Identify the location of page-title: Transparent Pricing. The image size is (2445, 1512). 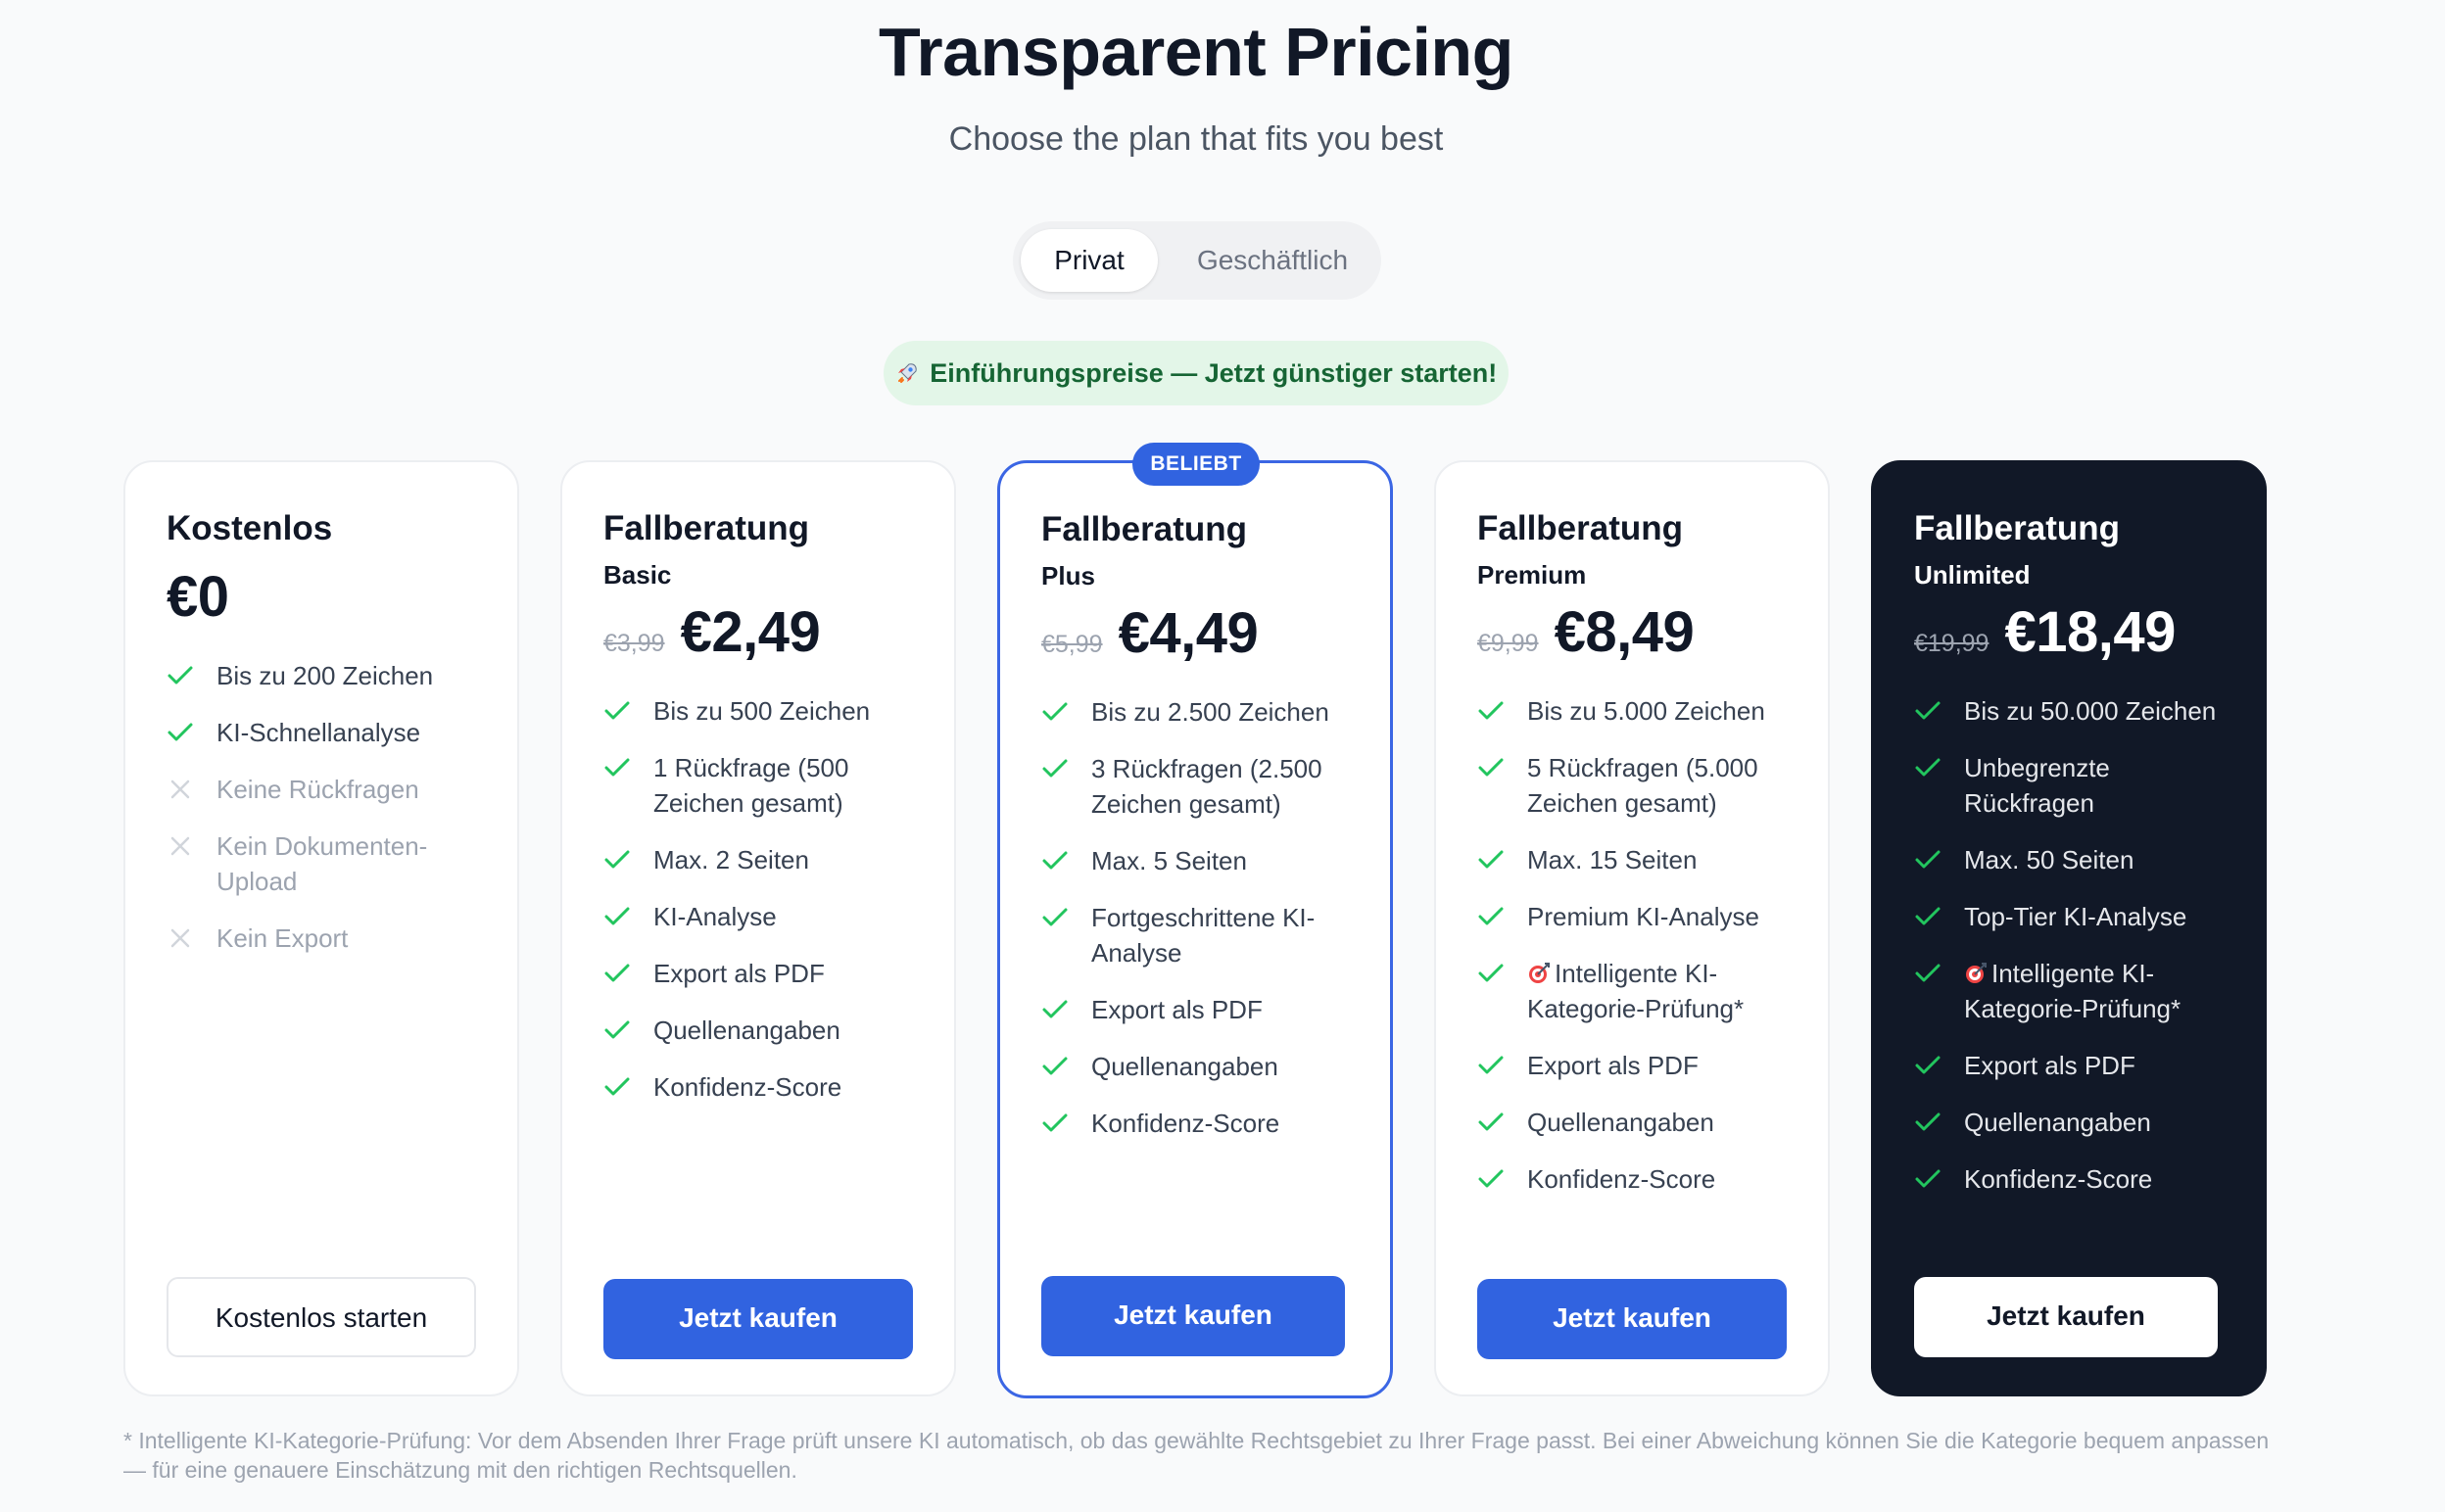
(1196, 52).